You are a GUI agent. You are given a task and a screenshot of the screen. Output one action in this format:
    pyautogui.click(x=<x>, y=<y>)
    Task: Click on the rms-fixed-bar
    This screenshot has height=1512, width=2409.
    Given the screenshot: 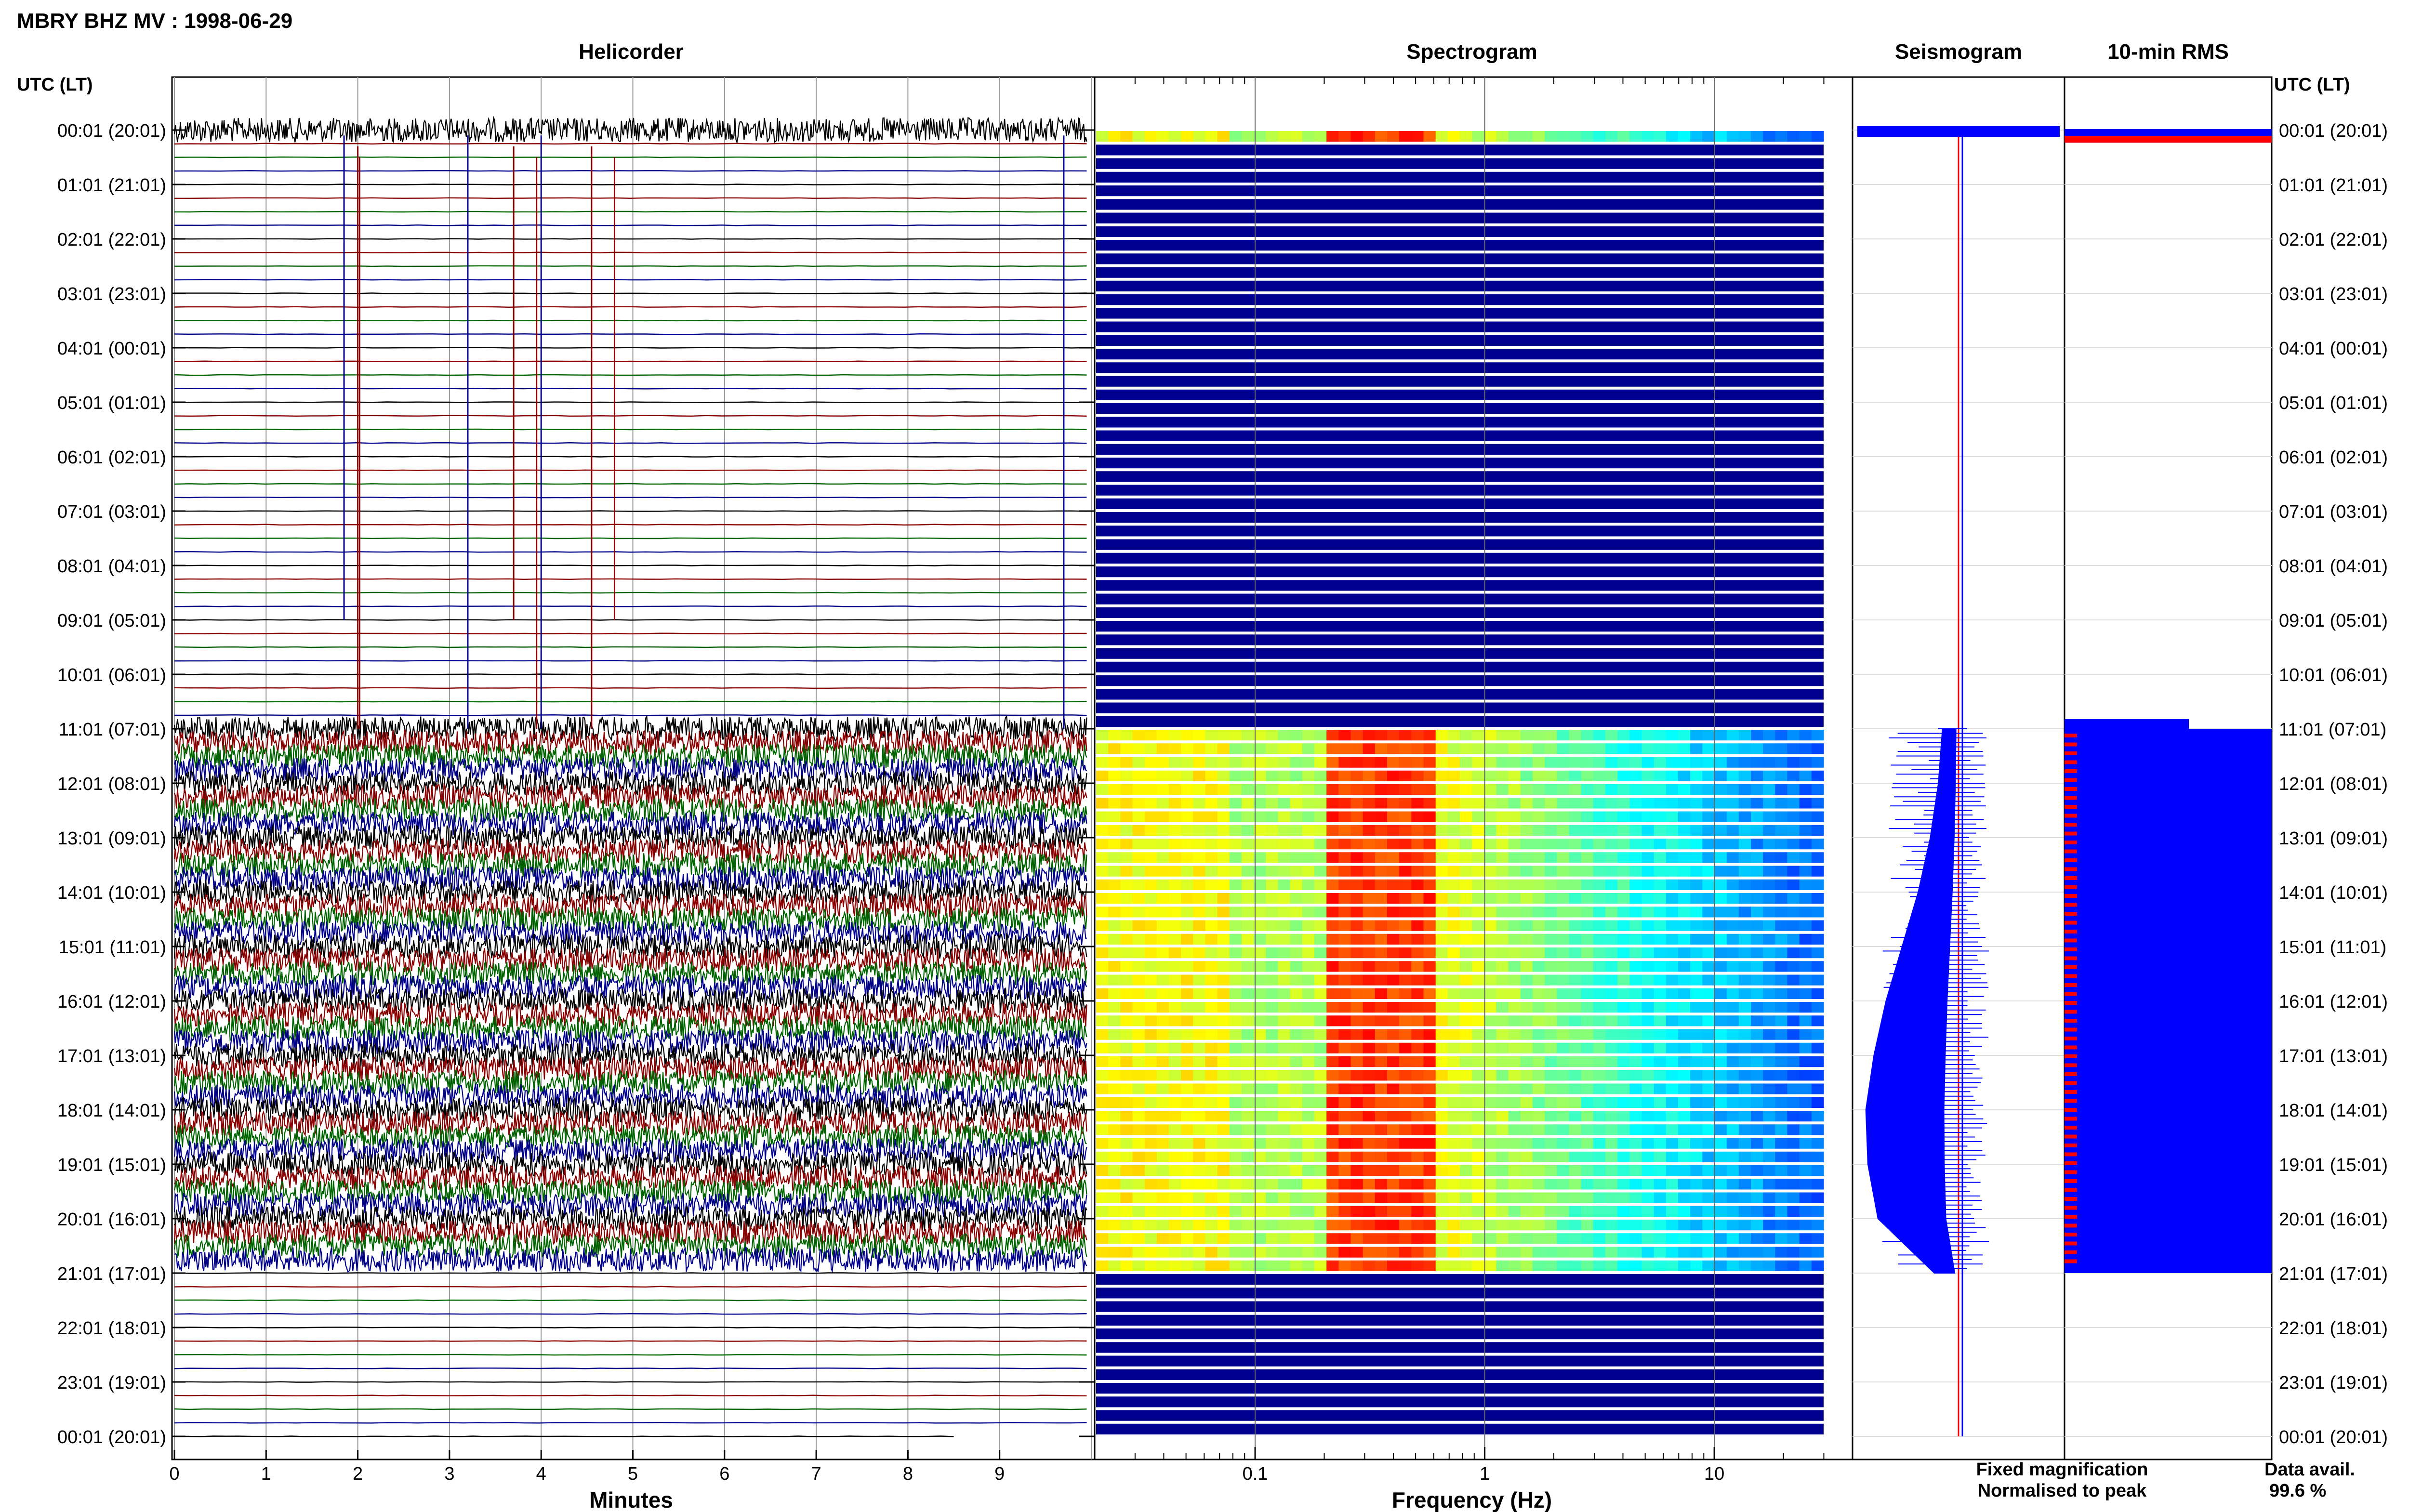 What is the action you would take?
    pyautogui.click(x=2168, y=1001)
    